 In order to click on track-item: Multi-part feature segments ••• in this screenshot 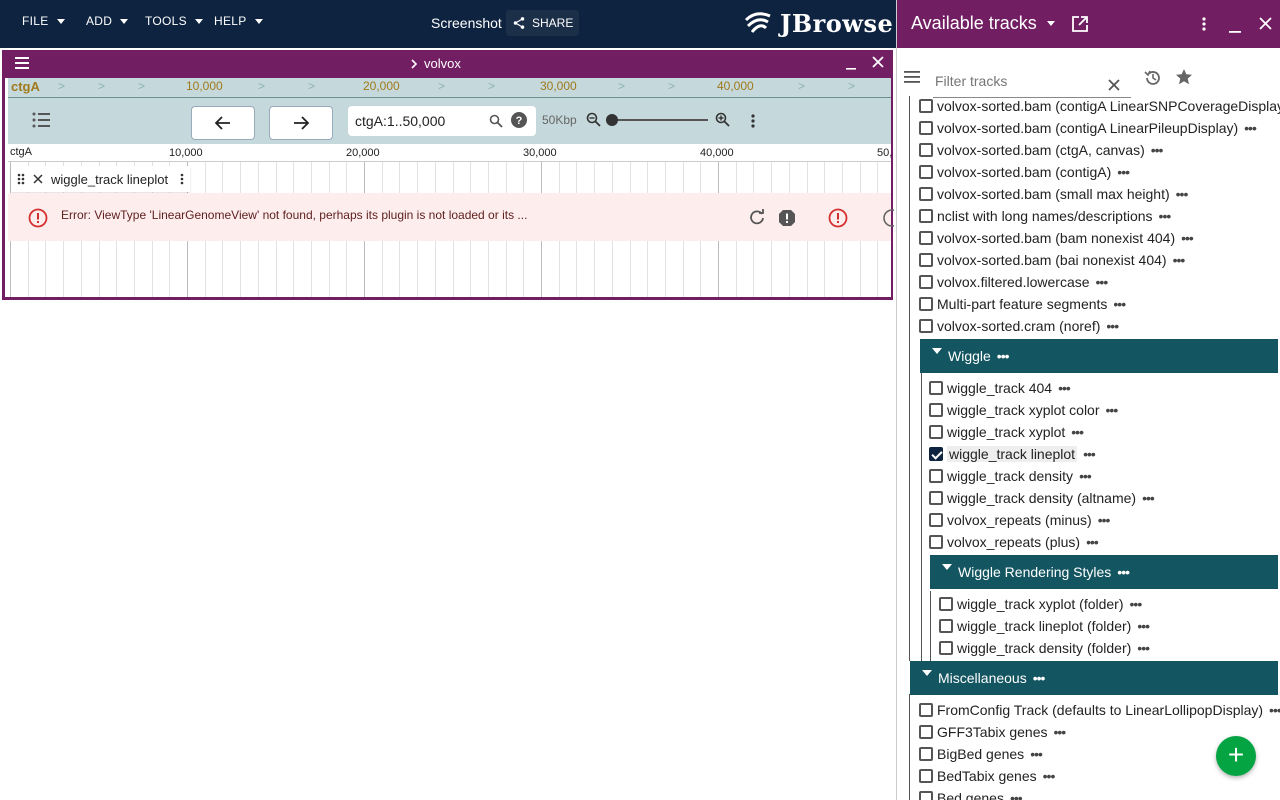, I will do `click(1022, 304)`.